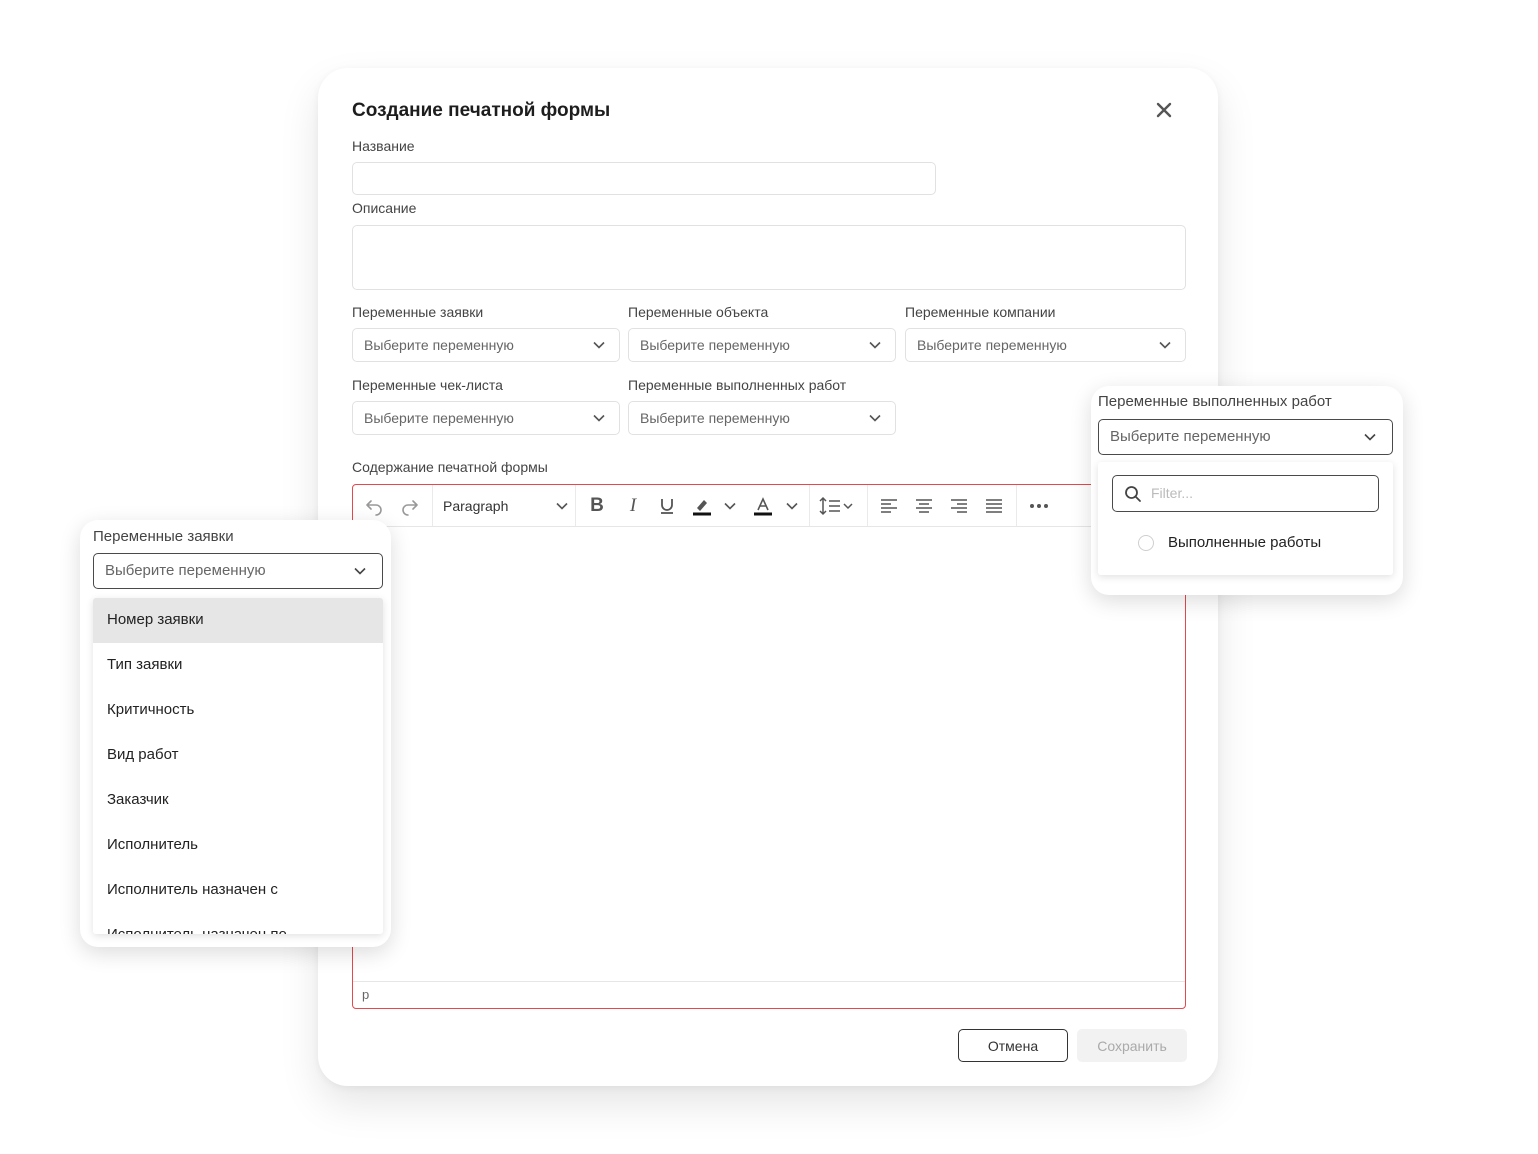 The image size is (1538, 1154). Describe the element at coordinates (238, 710) in the screenshot. I see `list-item: Критичность` at that location.